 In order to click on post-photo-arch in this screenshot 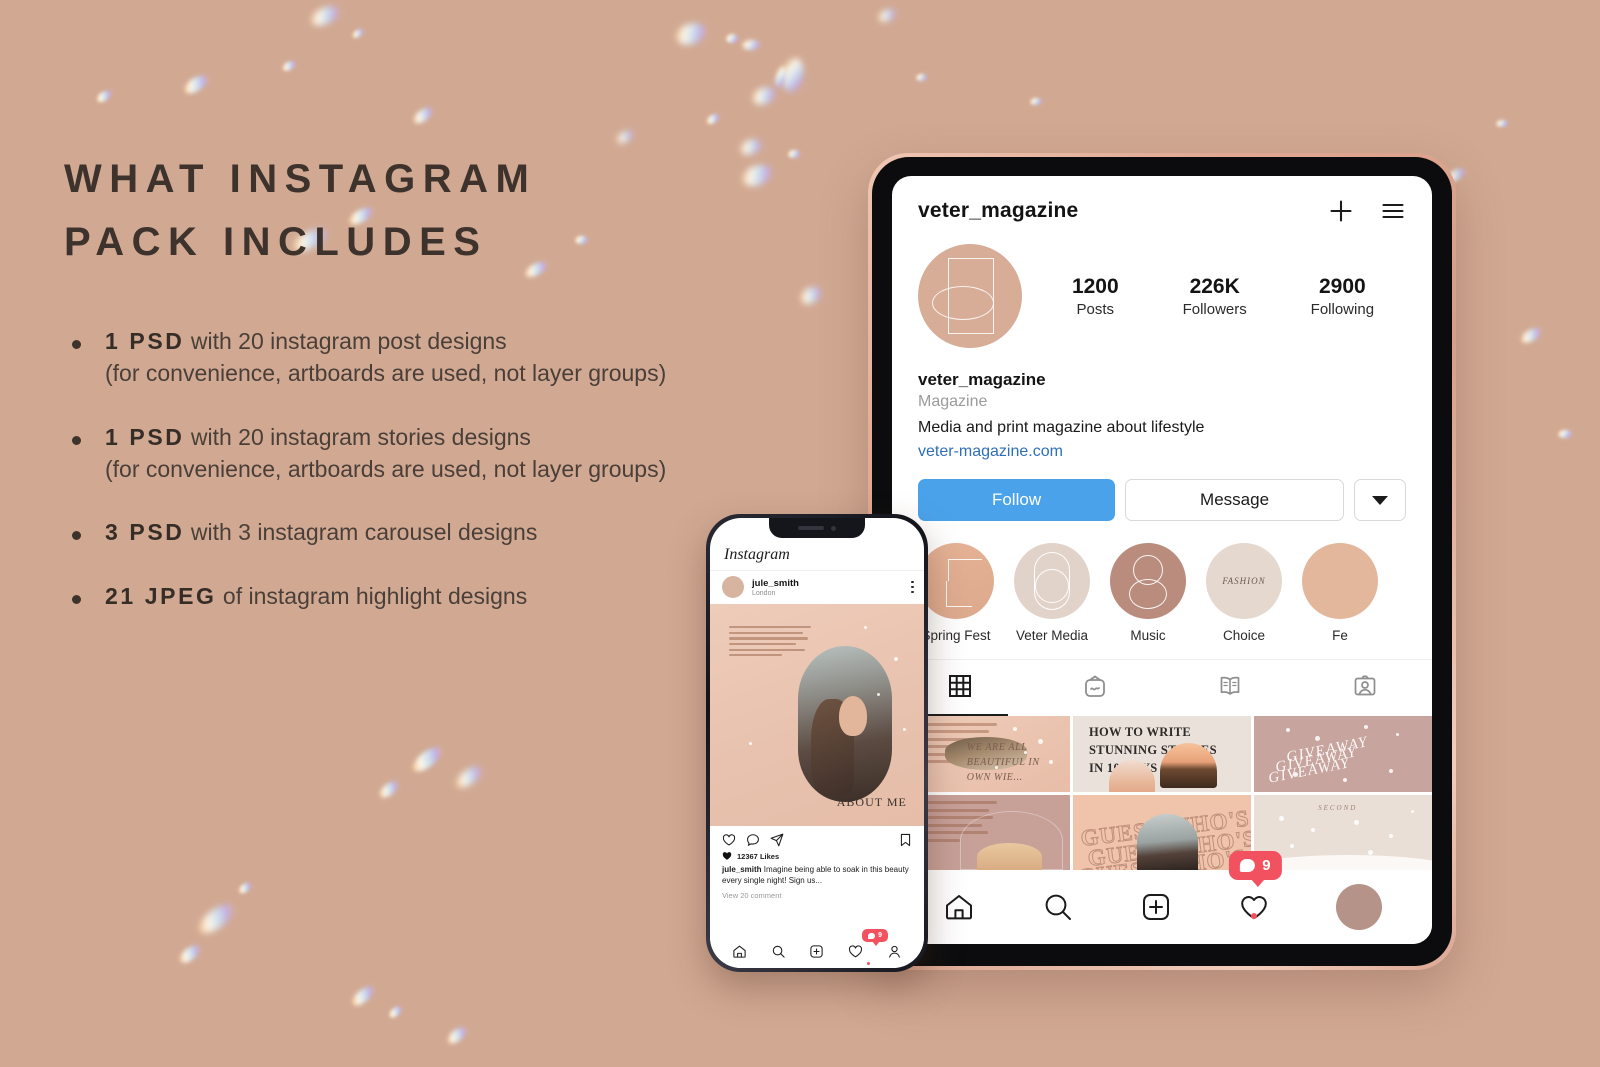, I will do `click(844, 724)`.